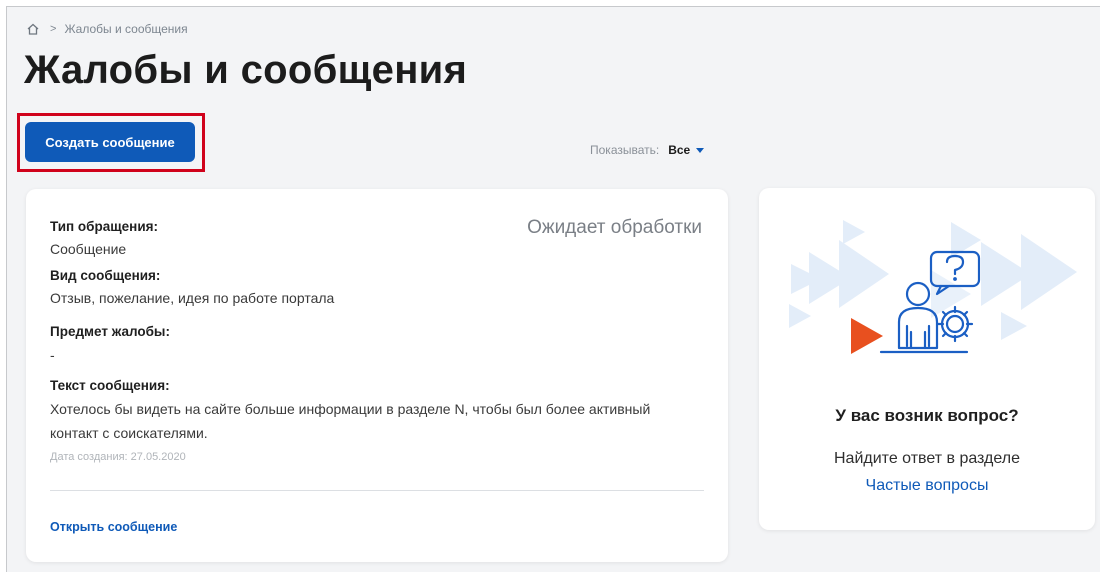 This screenshot has width=1105, height=572. What do you see at coordinates (110, 331) in the screenshot?
I see `field-label-subject: Предмет жалобы:` at bounding box center [110, 331].